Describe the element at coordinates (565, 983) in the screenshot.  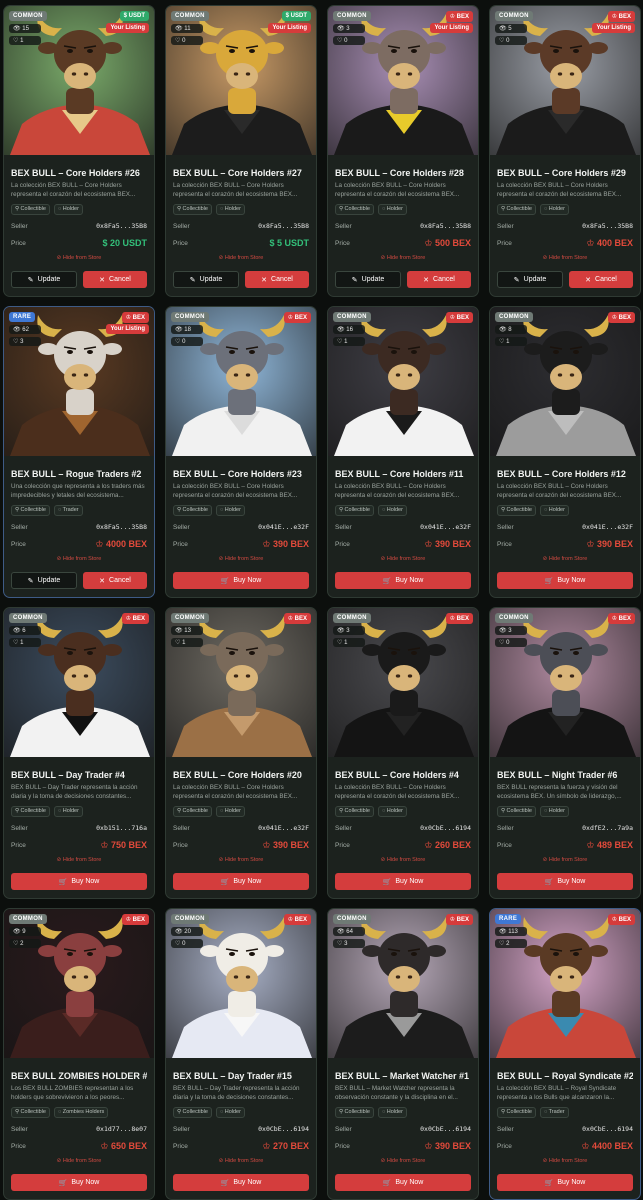
I see `nft-image: RARE ♔ BEX 👁 113 ♡ 2` at that location.